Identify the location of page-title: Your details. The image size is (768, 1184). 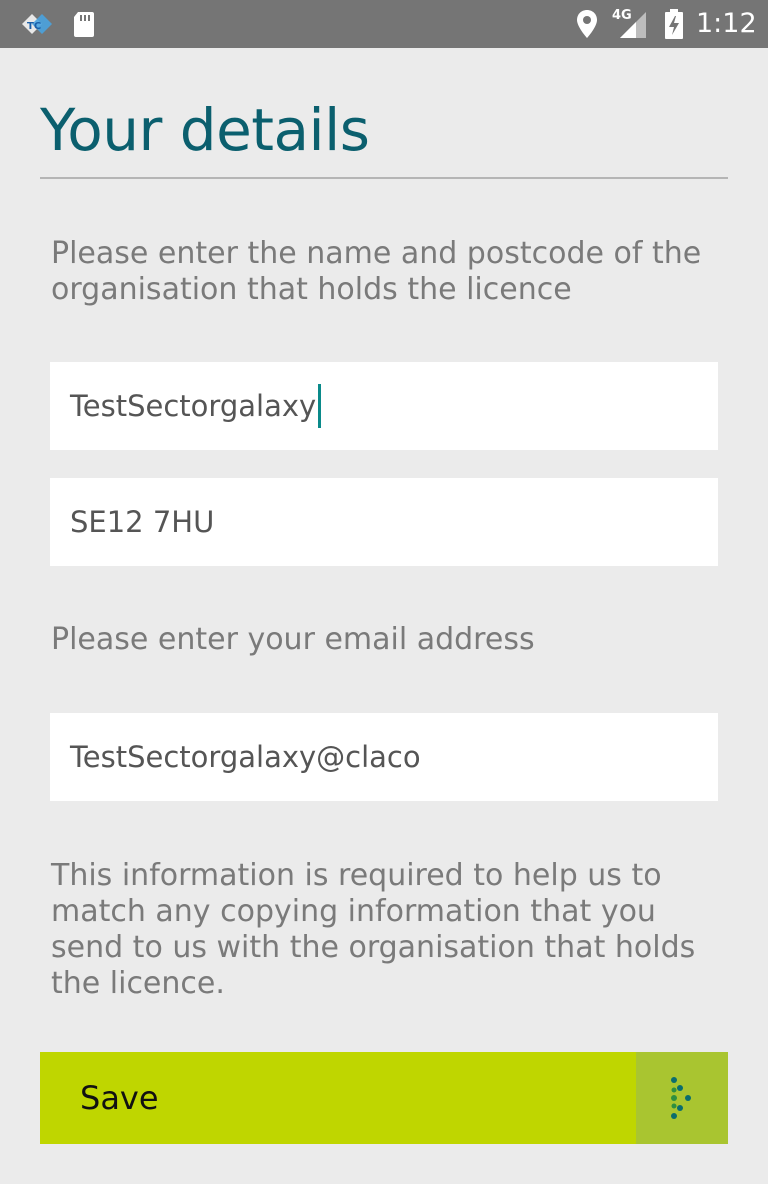
(205, 130).